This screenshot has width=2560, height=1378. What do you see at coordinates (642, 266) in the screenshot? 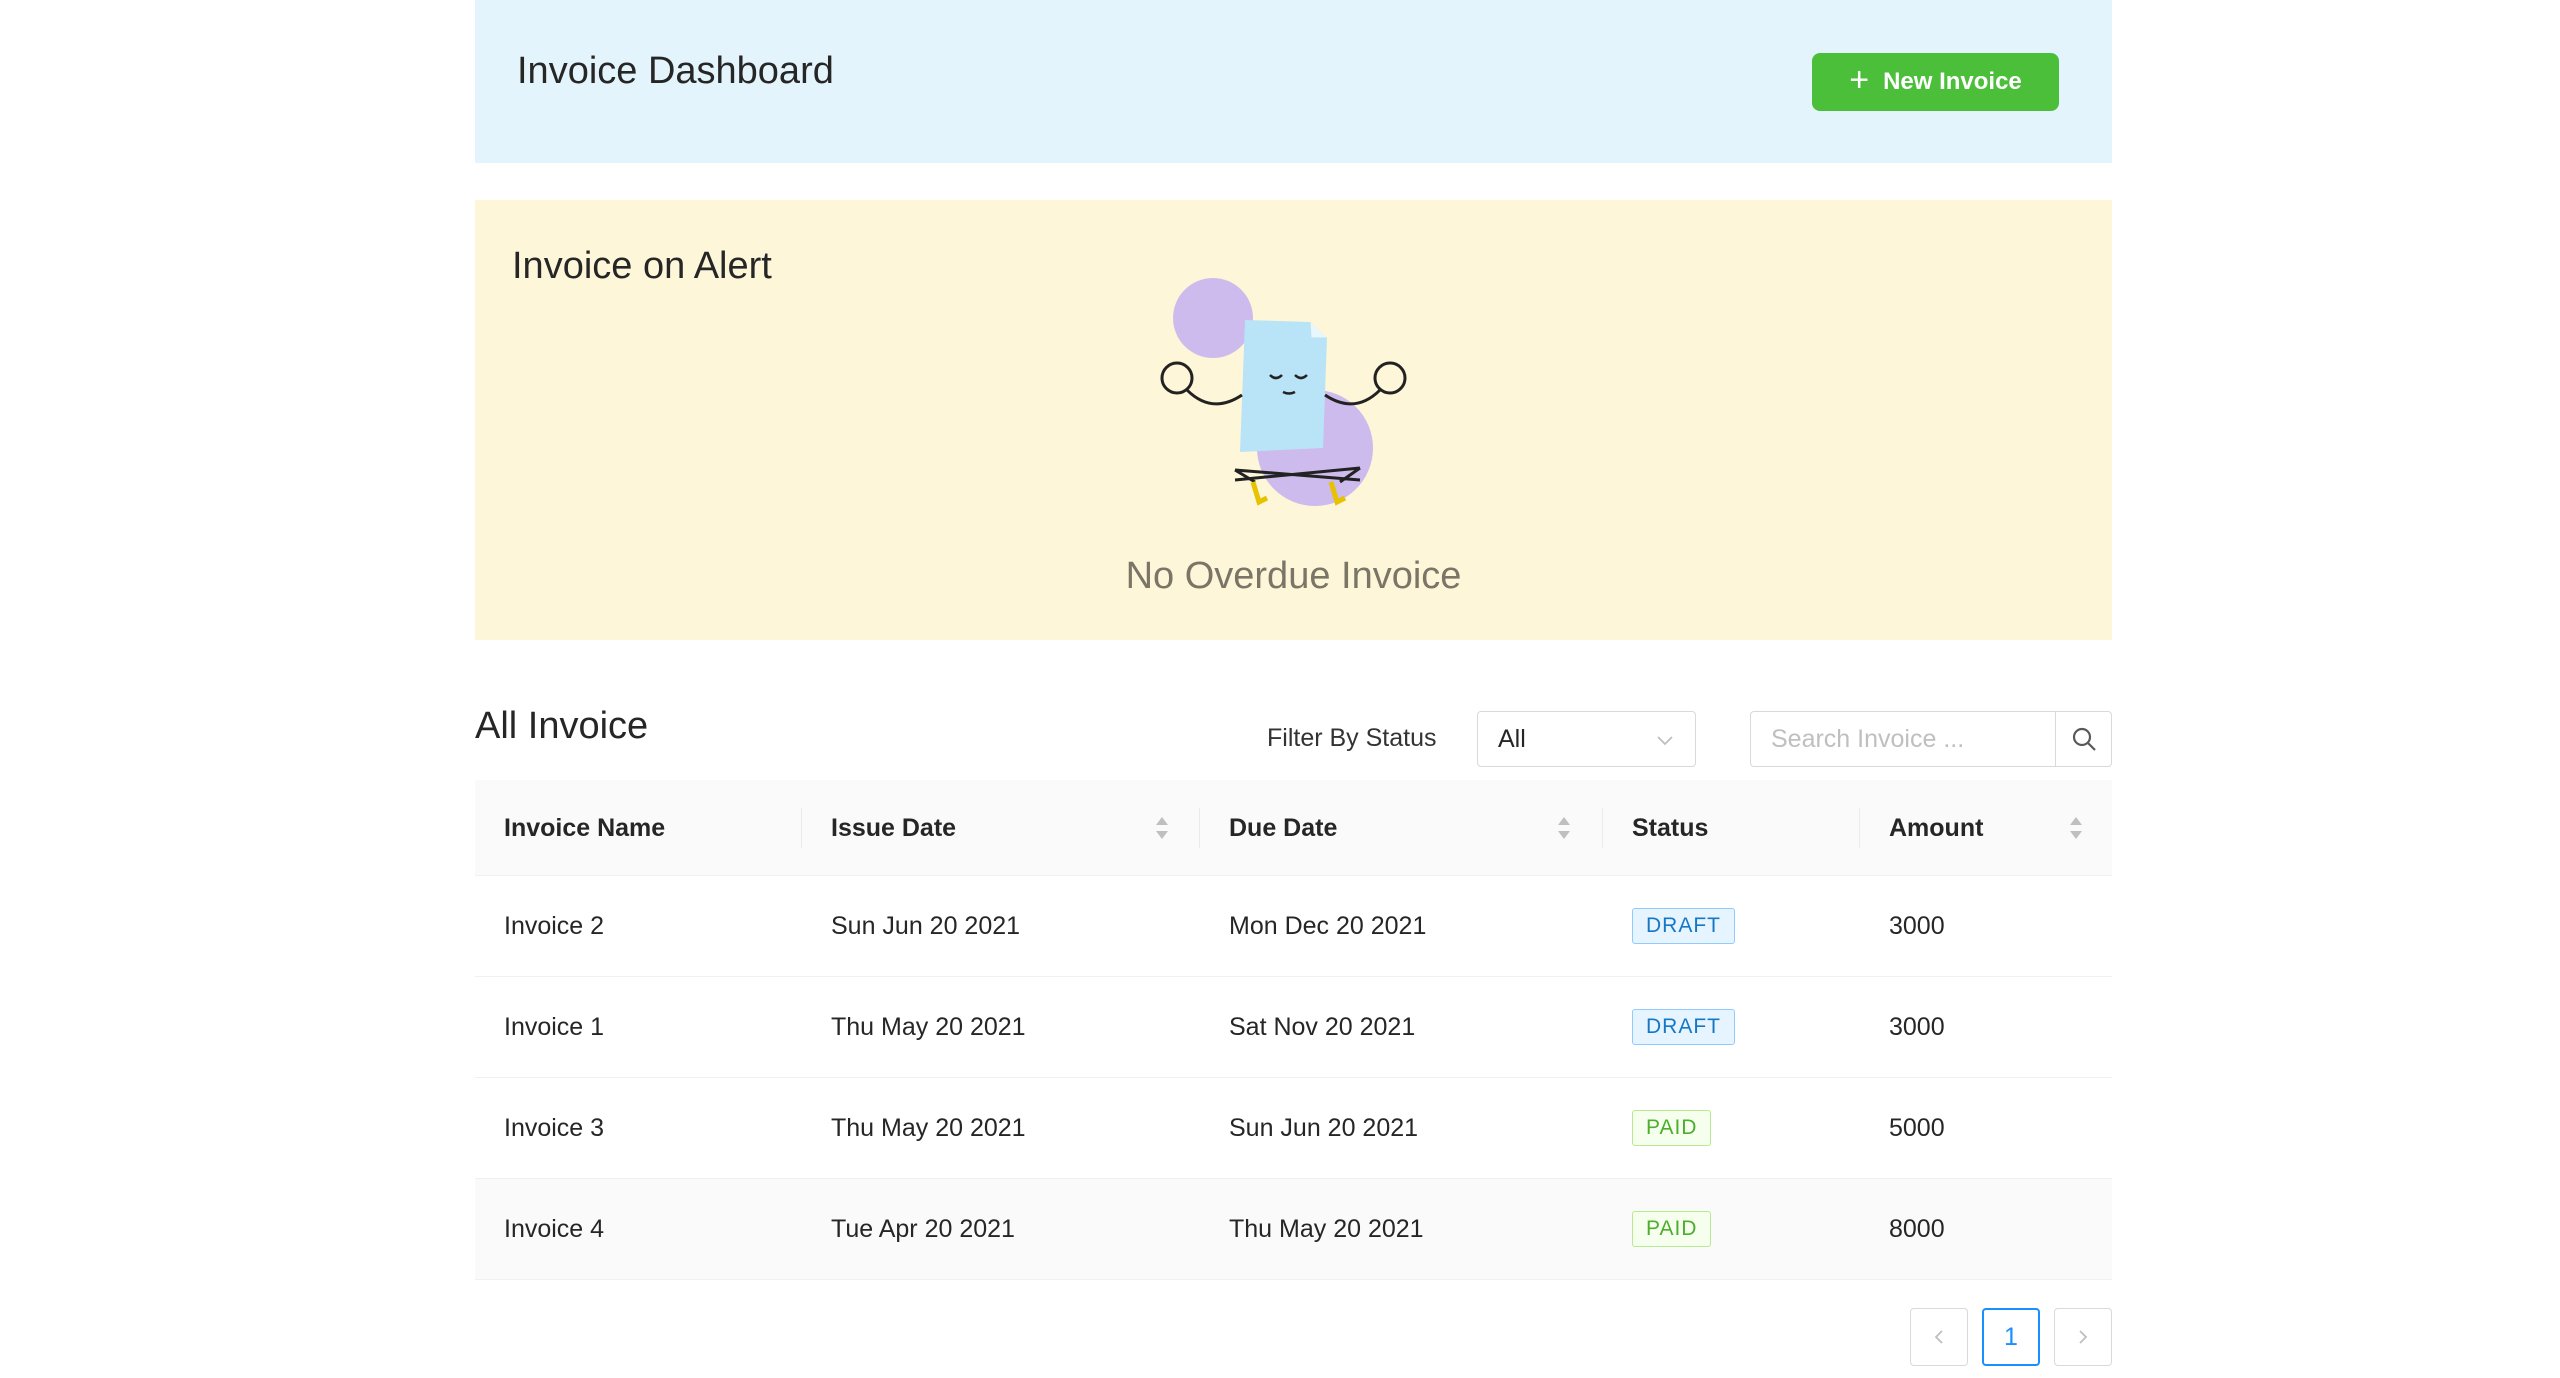
I see `alert-title: Invoice on Alert` at bounding box center [642, 266].